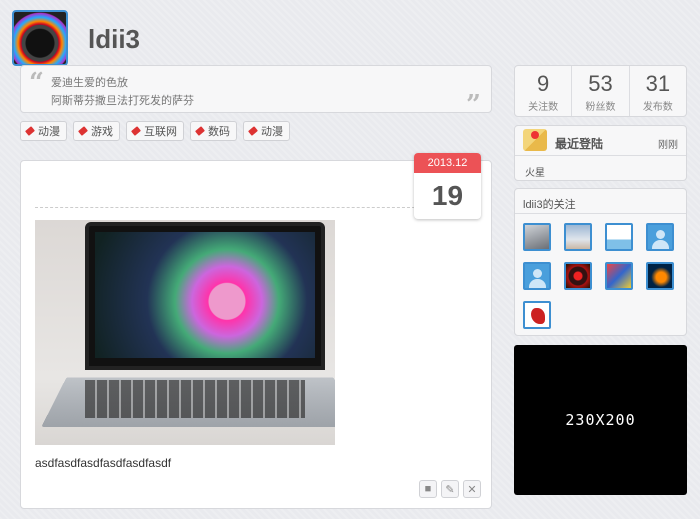  Describe the element at coordinates (657, 107) in the screenshot. I see `stat-label: 发布数` at that location.